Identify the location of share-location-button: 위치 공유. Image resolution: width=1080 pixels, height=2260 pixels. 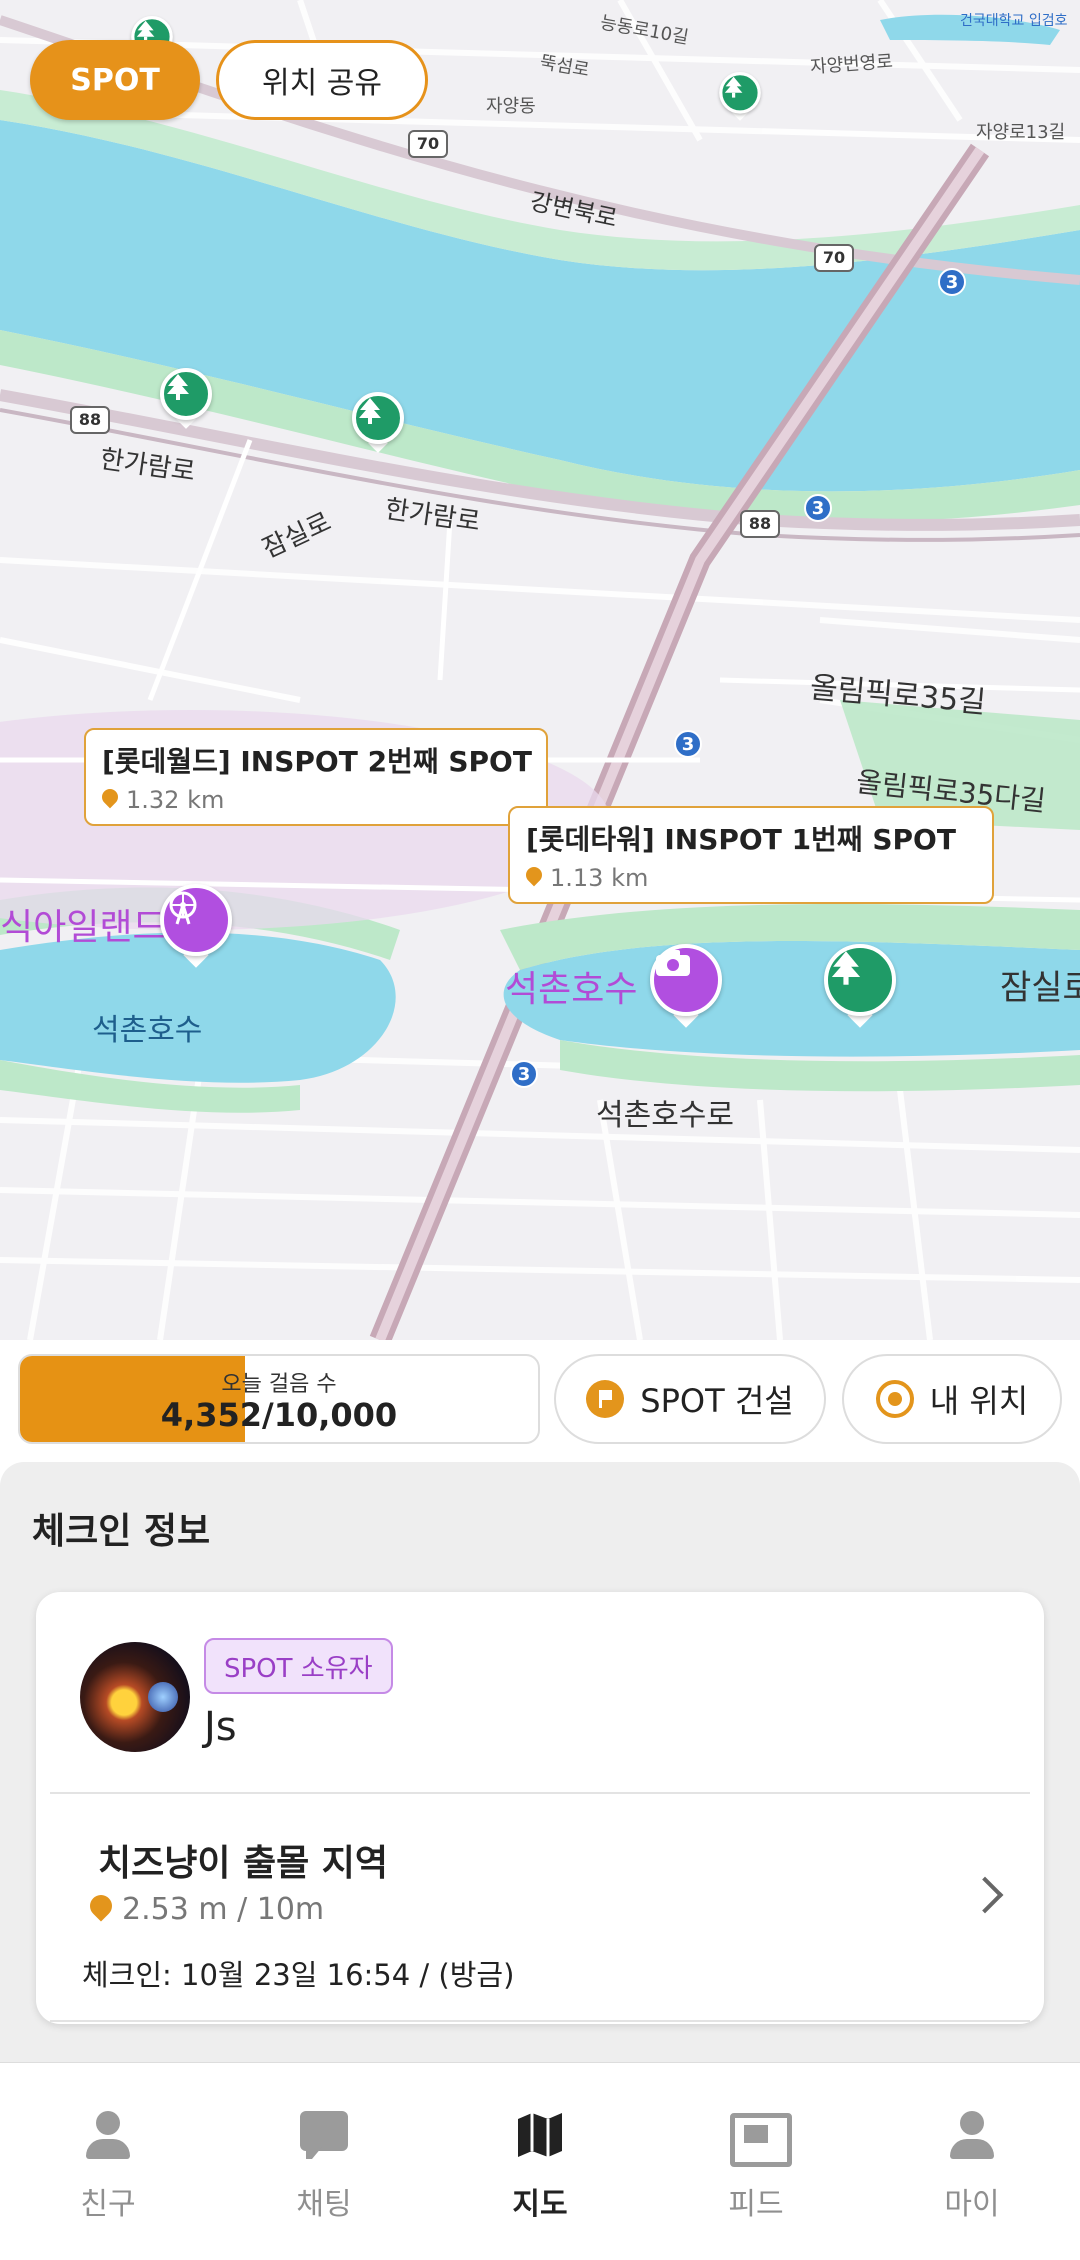
(322, 80).